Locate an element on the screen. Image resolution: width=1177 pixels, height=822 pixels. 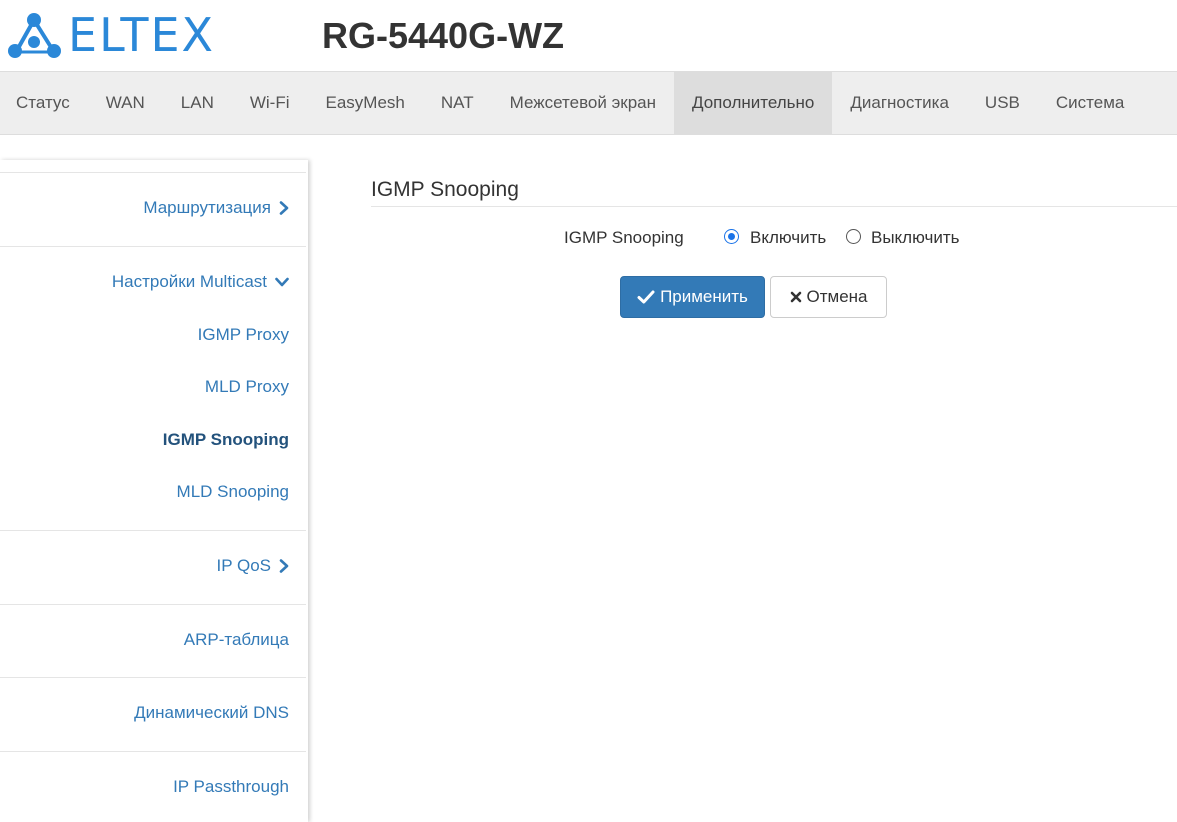
section-divider is located at coordinates (774, 206).